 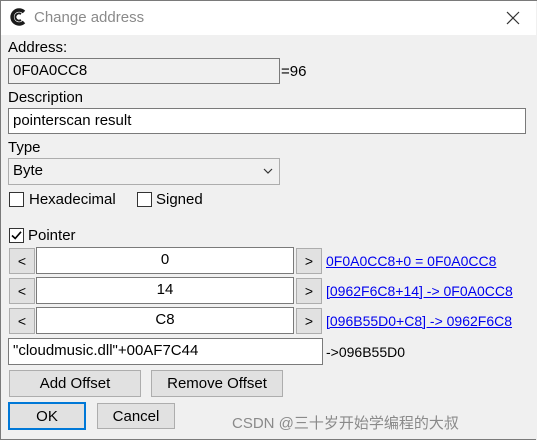 What do you see at coordinates (144, 199) in the screenshot?
I see `signed-checkbox` at bounding box center [144, 199].